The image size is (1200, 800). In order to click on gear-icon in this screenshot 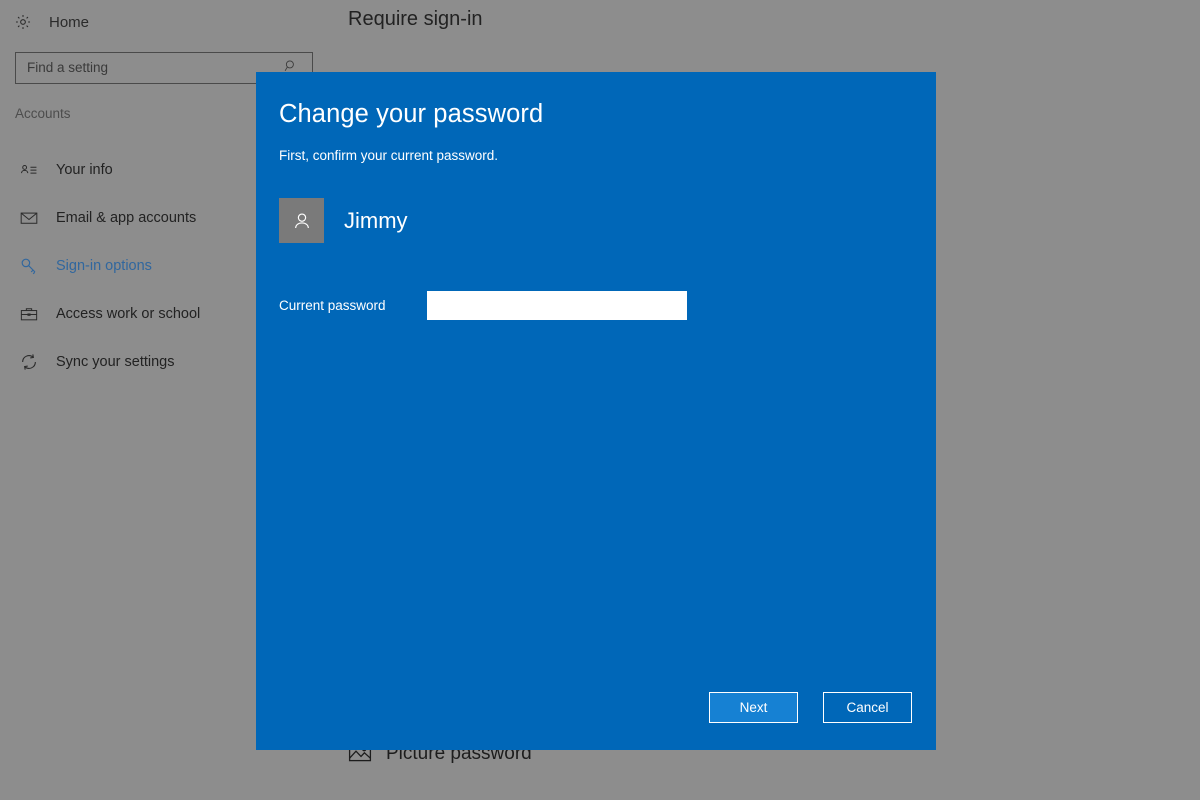, I will do `click(23, 22)`.